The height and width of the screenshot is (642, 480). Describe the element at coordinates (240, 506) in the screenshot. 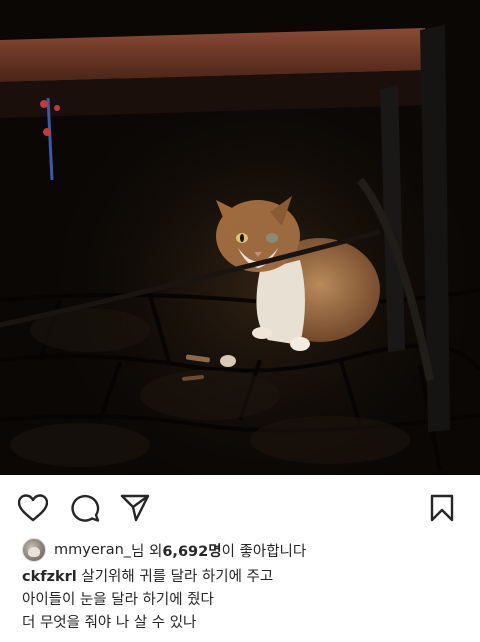

I see `post-action-bar` at that location.